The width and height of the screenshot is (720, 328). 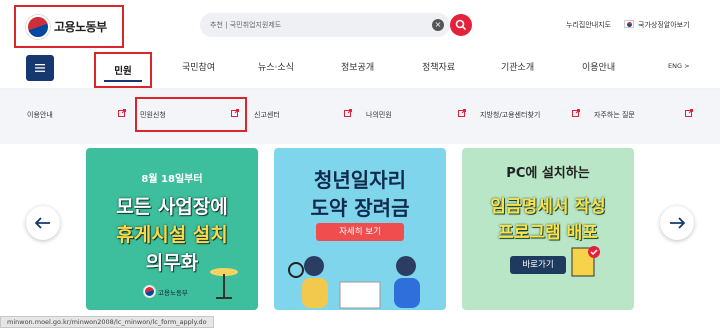 I want to click on language-link: ENG >, so click(x=679, y=66).